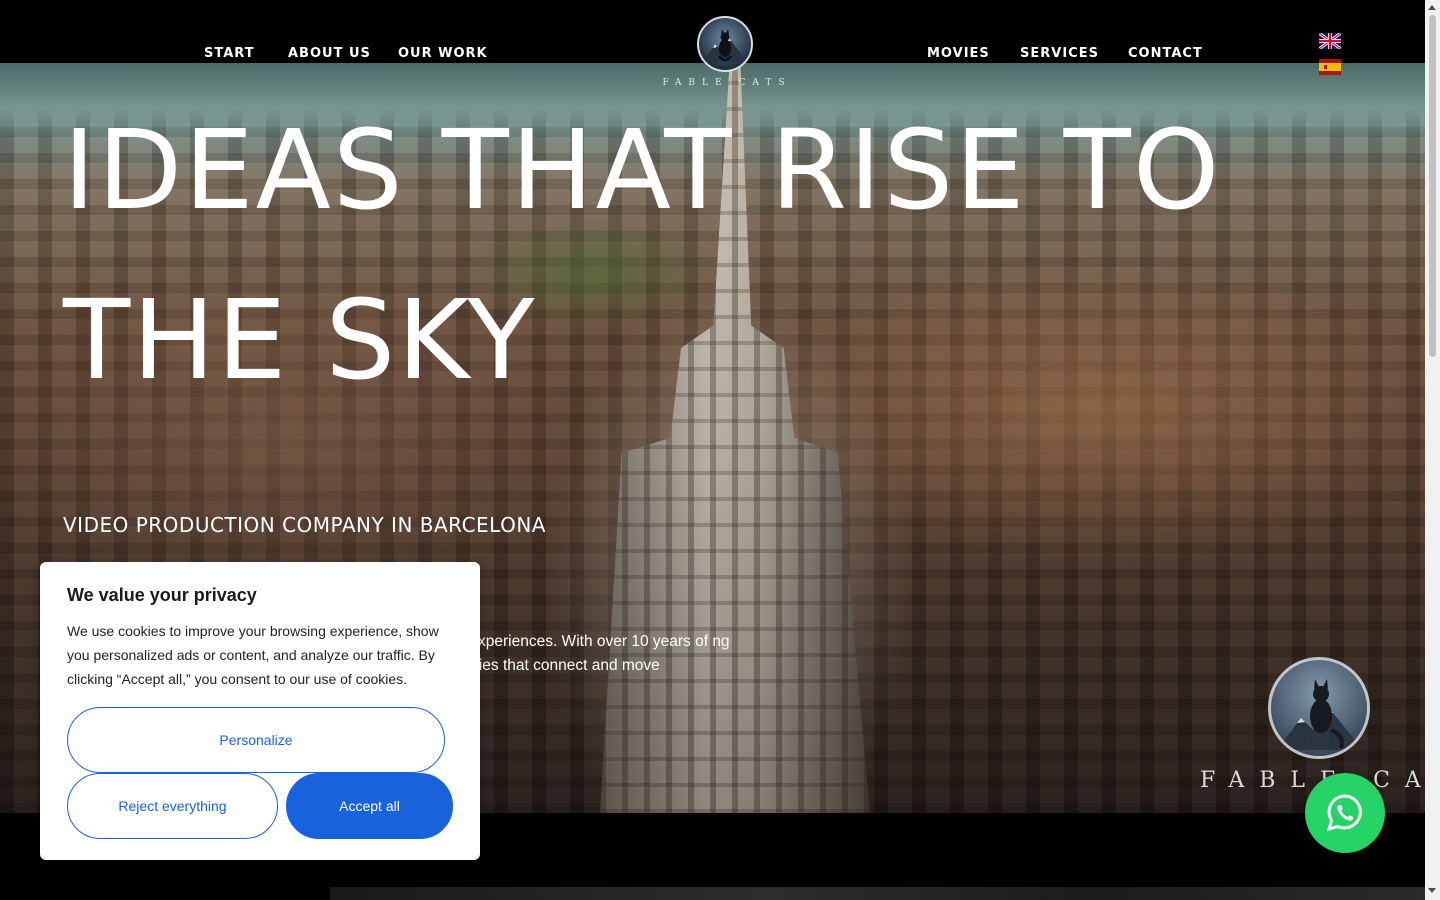 The height and width of the screenshot is (900, 1440). What do you see at coordinates (443, 53) in the screenshot?
I see `nav-our-work: OUR WORK` at bounding box center [443, 53].